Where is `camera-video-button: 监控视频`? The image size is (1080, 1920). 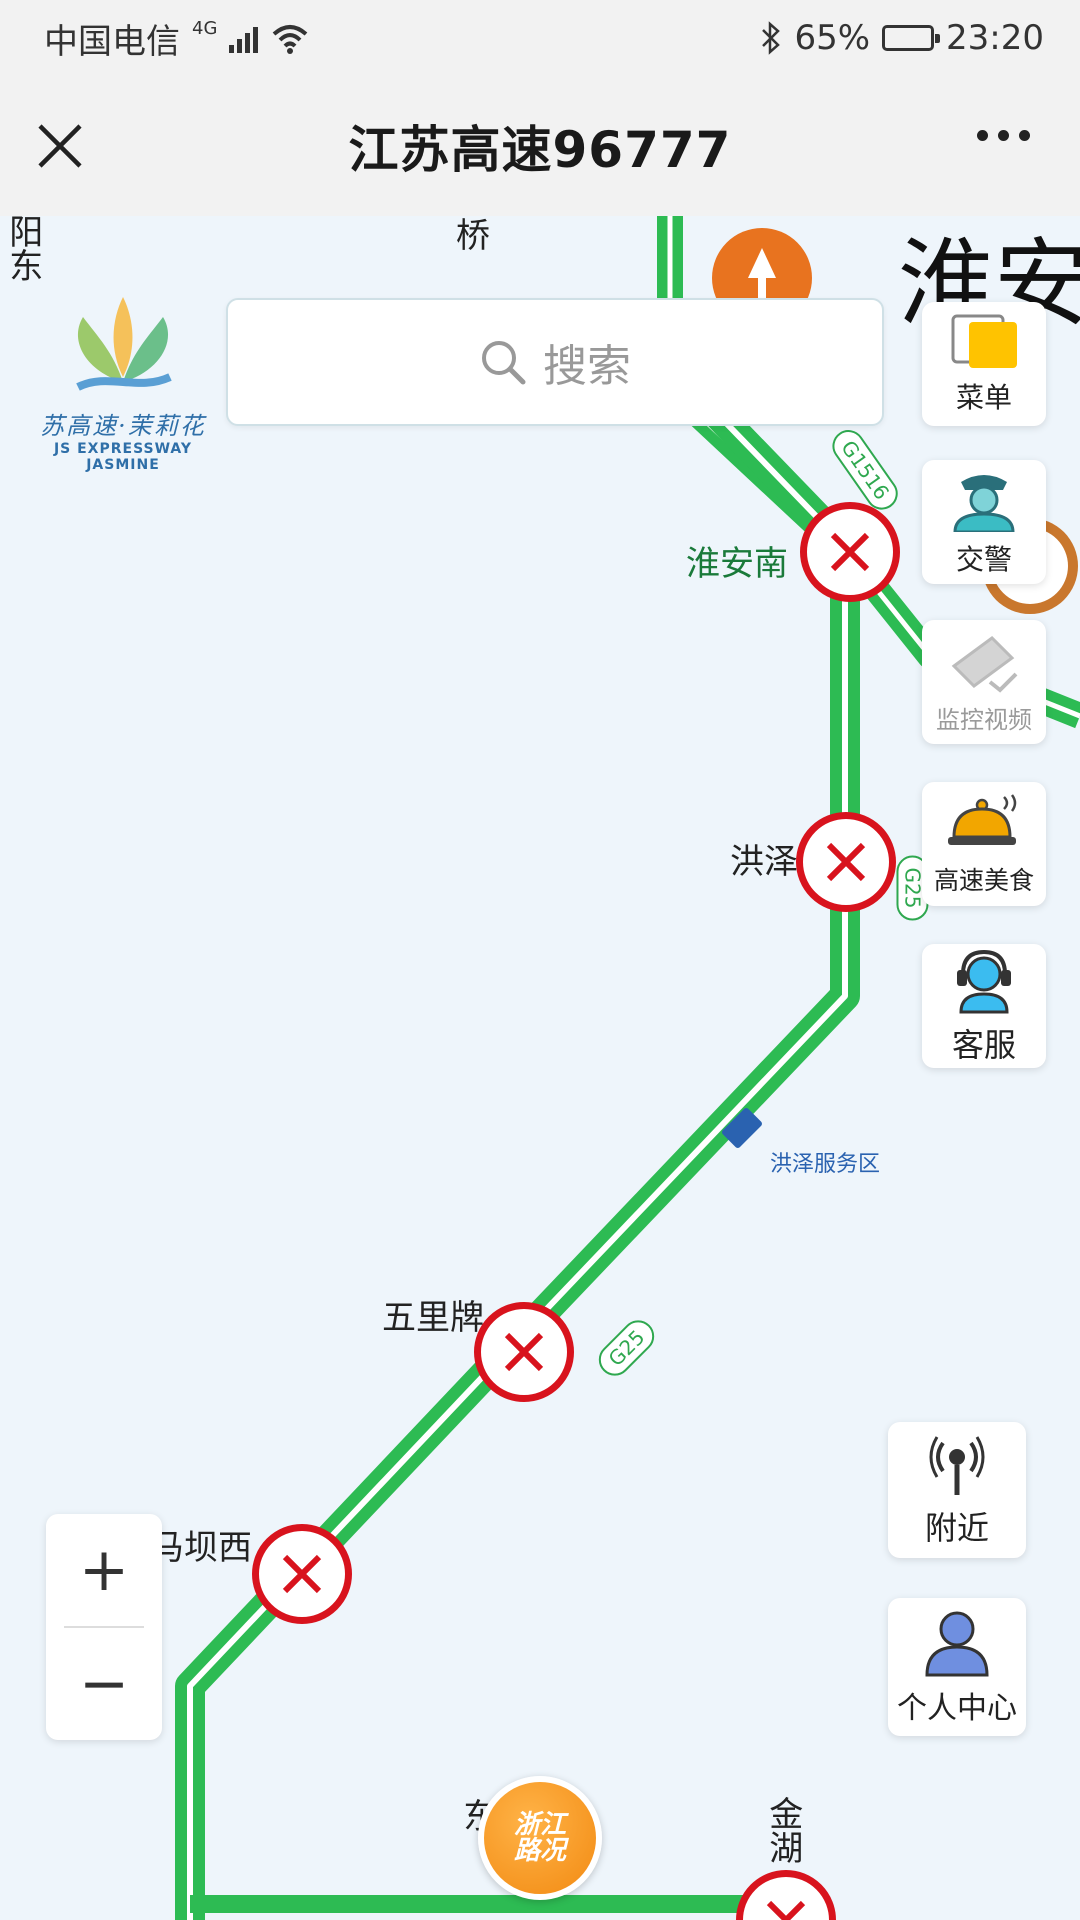 camera-video-button: 监控视频 is located at coordinates (984, 682).